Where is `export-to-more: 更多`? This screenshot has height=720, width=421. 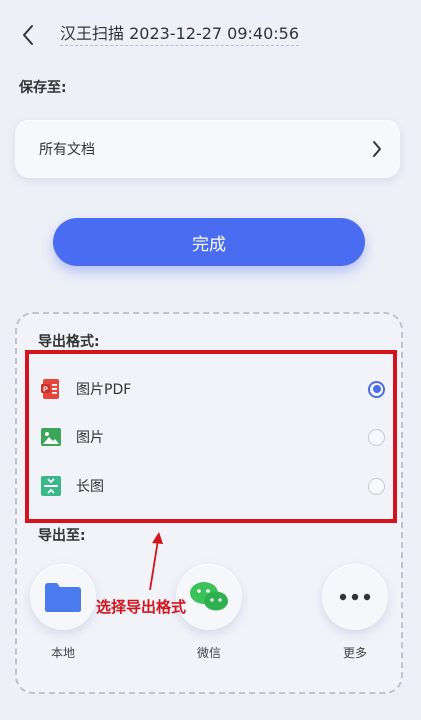
export-to-more: 更多 is located at coordinates (355, 612).